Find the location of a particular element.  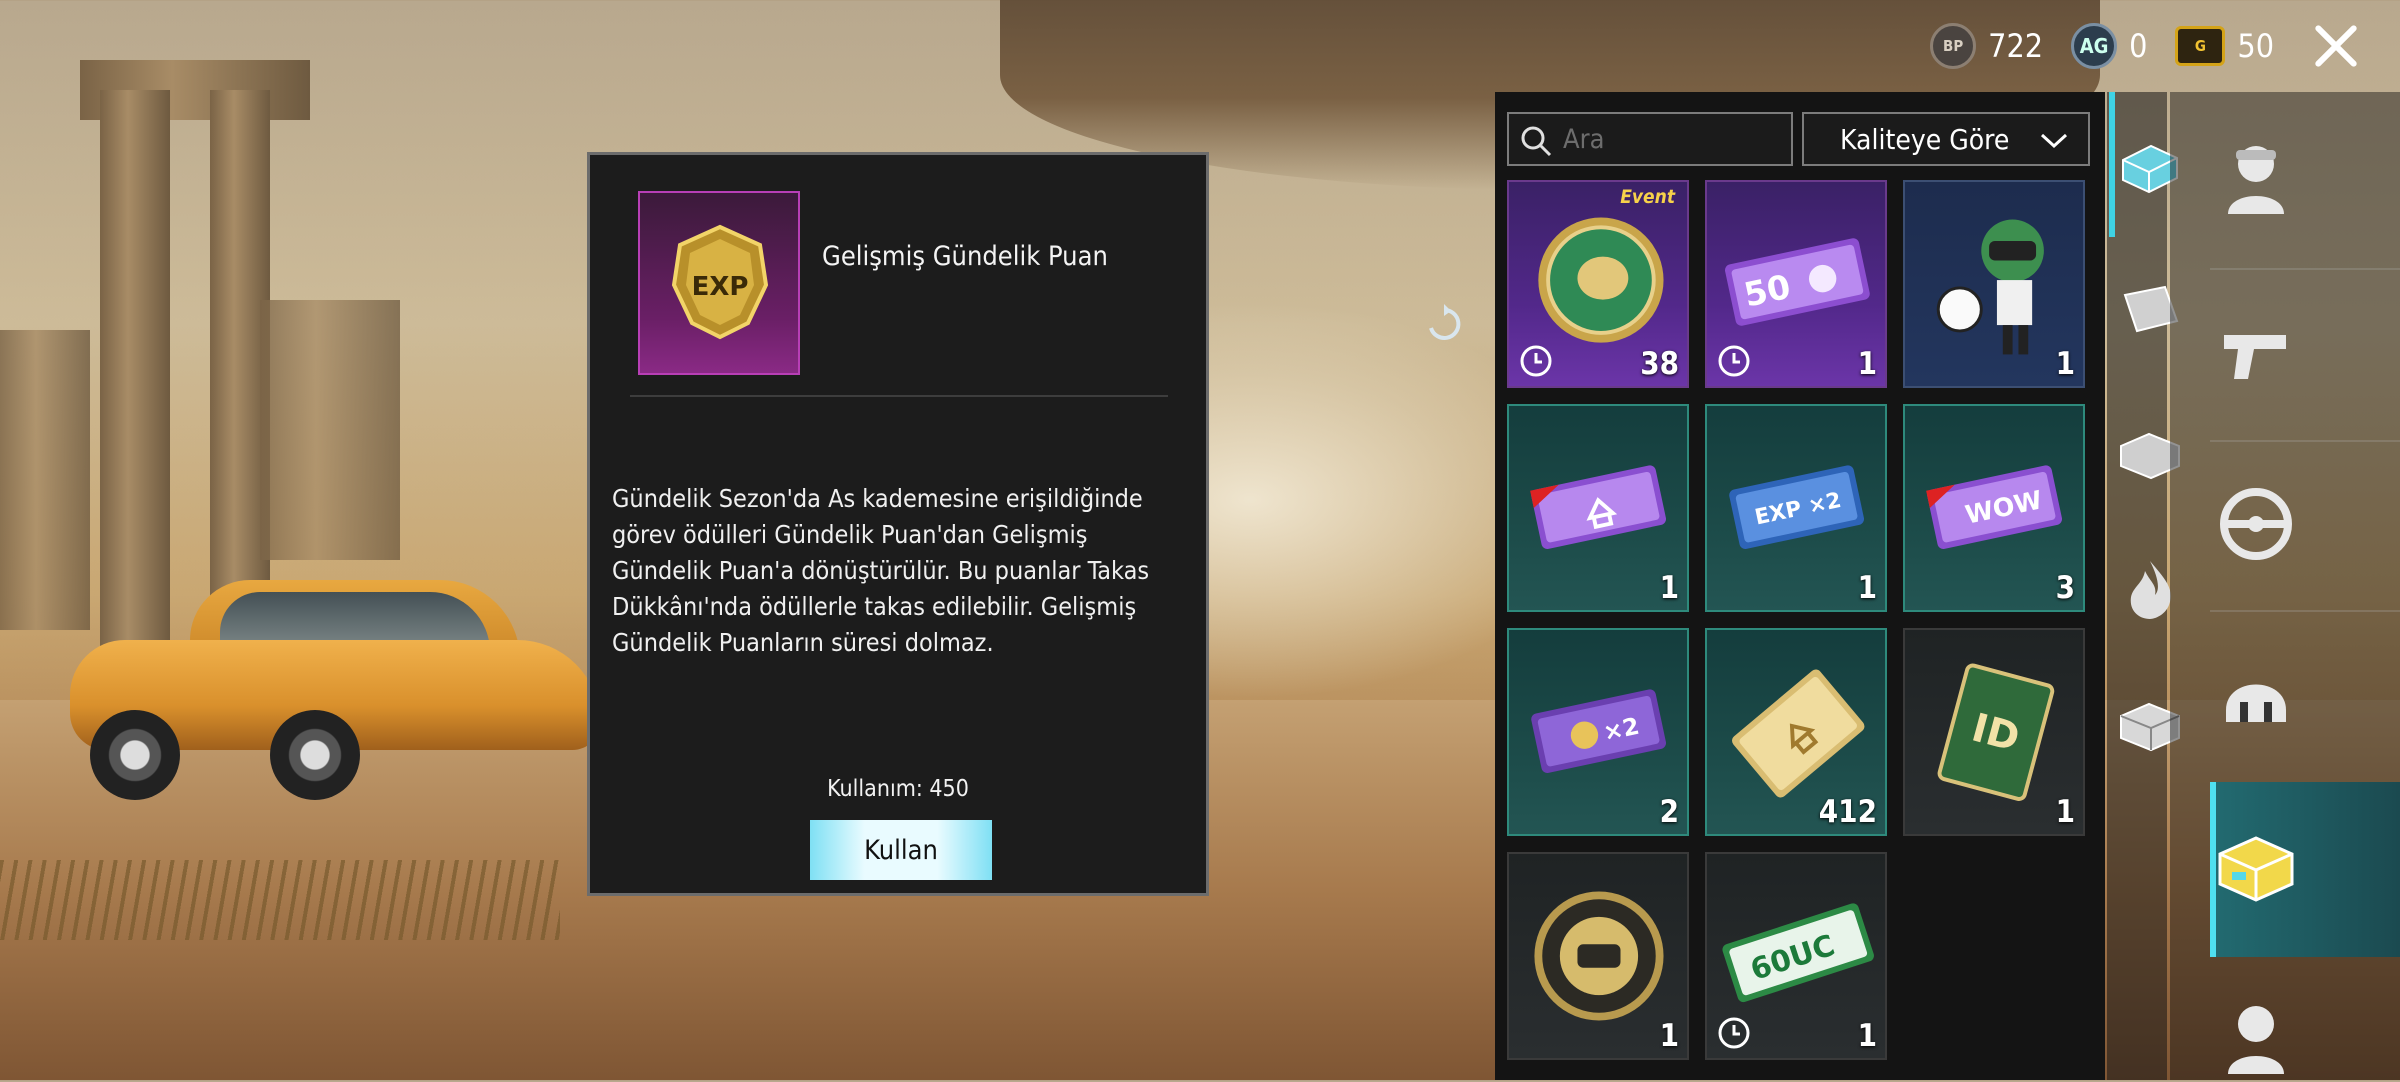

item-slot-coin-card: ×2 2 is located at coordinates (1598, 732).